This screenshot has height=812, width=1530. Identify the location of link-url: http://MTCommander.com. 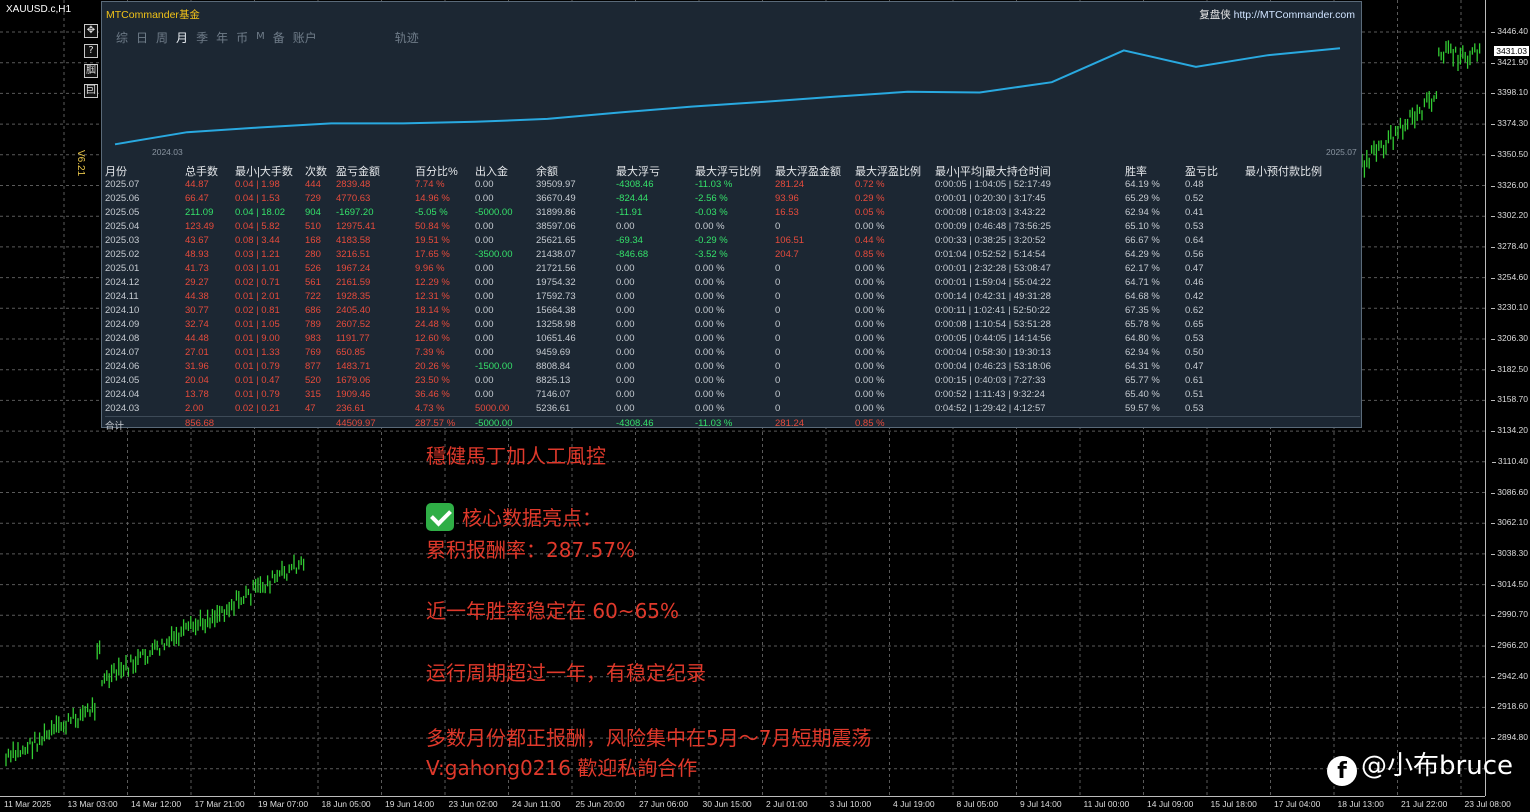
(1294, 15).